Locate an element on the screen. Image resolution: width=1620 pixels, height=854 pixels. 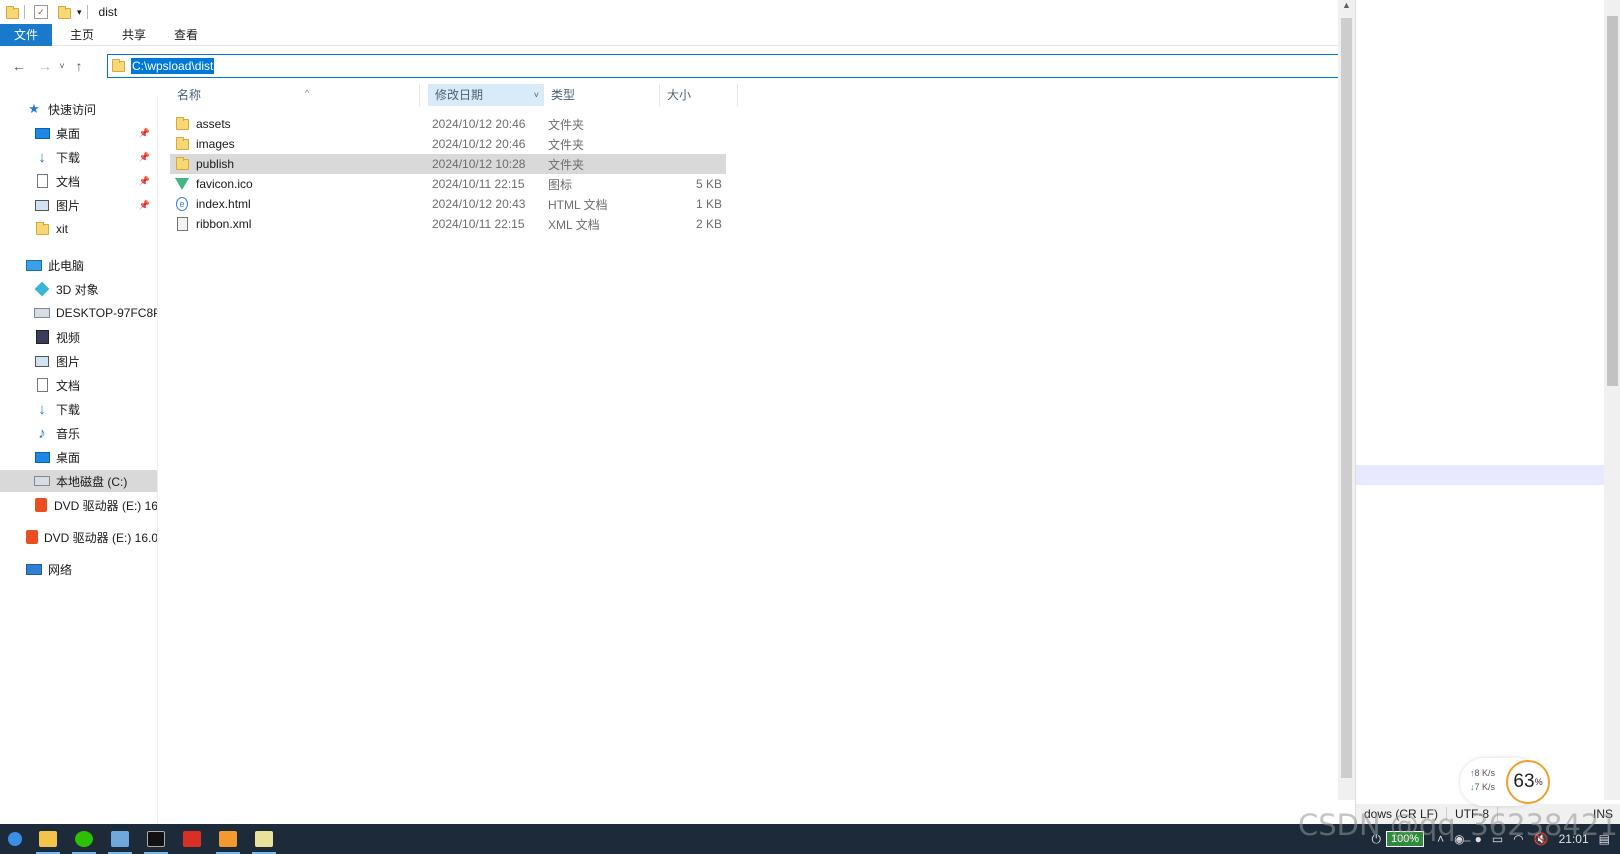
file-type: HTML 文档 is located at coordinates (578, 204).